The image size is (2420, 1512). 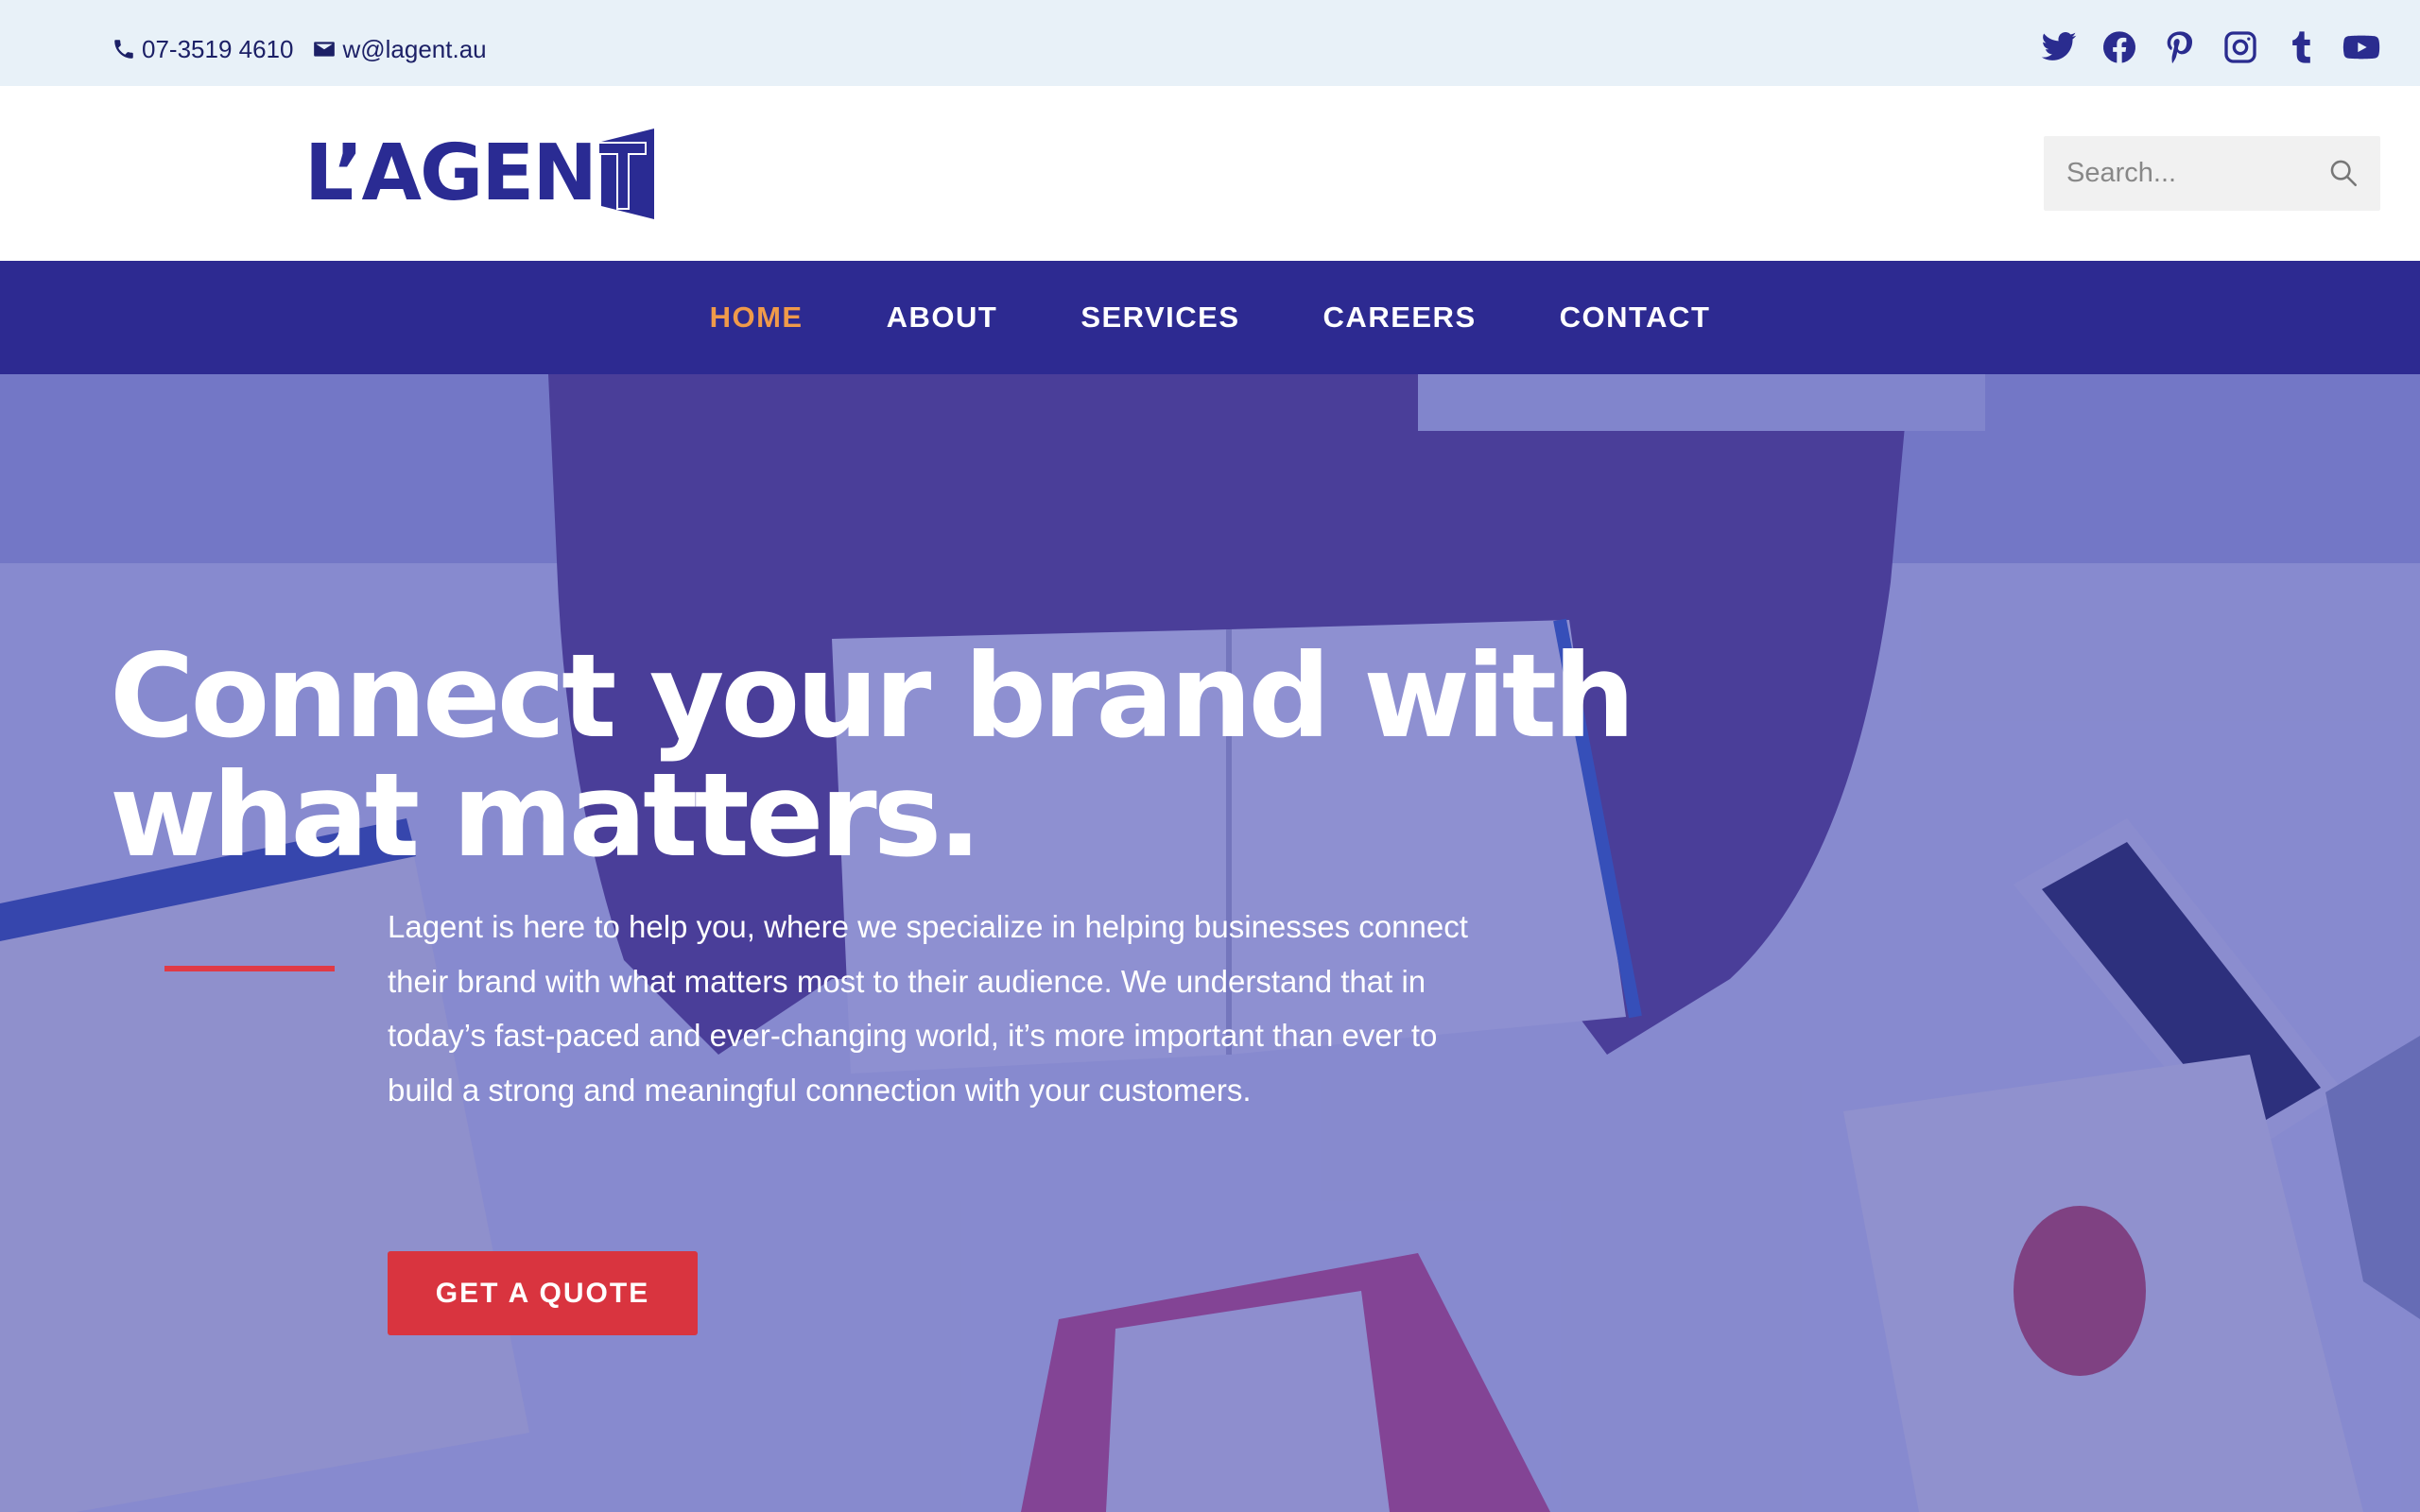 I want to click on phone-link: 07-3519 4610, so click(x=202, y=49).